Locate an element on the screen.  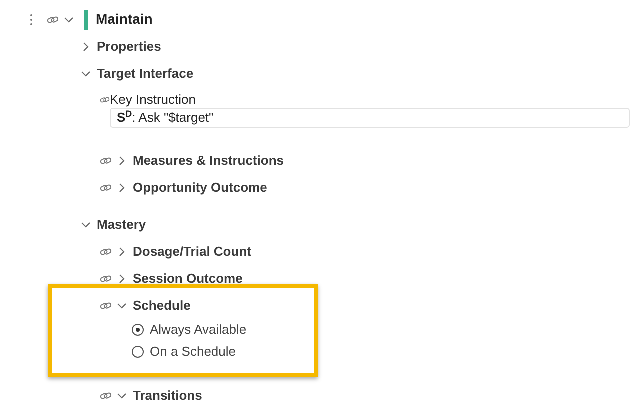
accent-bar is located at coordinates (86, 20).